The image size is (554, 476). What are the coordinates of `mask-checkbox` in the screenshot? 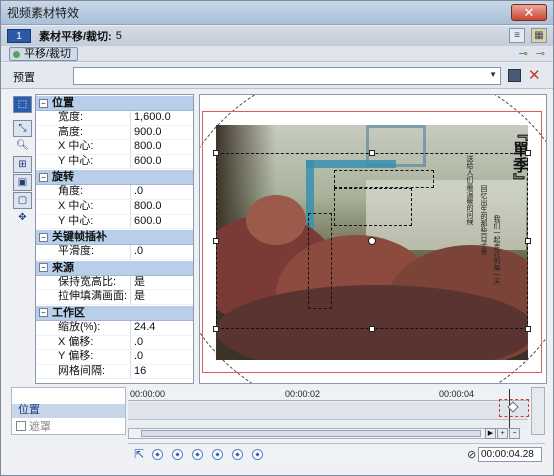 It's located at (21, 426).